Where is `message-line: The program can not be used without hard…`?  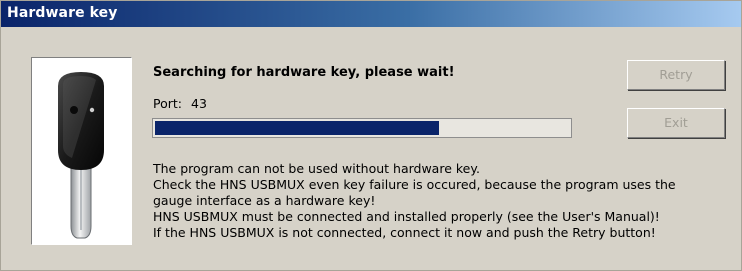 message-line: The program can not be used without hard… is located at coordinates (316, 168).